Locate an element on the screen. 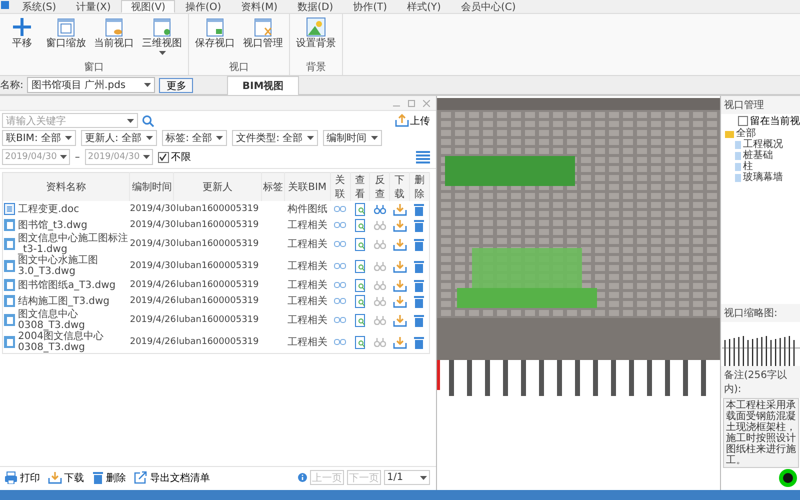 This screenshot has height=500, width=800. toolbar-button: 下载 is located at coordinates (66, 477).